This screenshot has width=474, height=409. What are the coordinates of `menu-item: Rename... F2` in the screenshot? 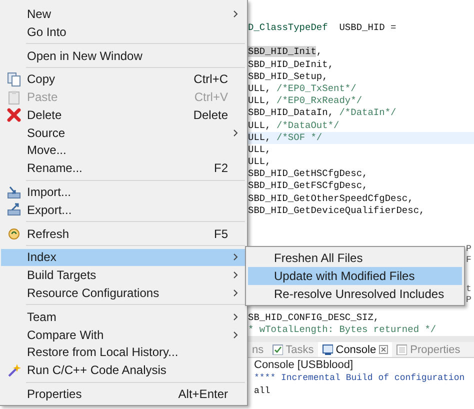 It's located at (123, 168).